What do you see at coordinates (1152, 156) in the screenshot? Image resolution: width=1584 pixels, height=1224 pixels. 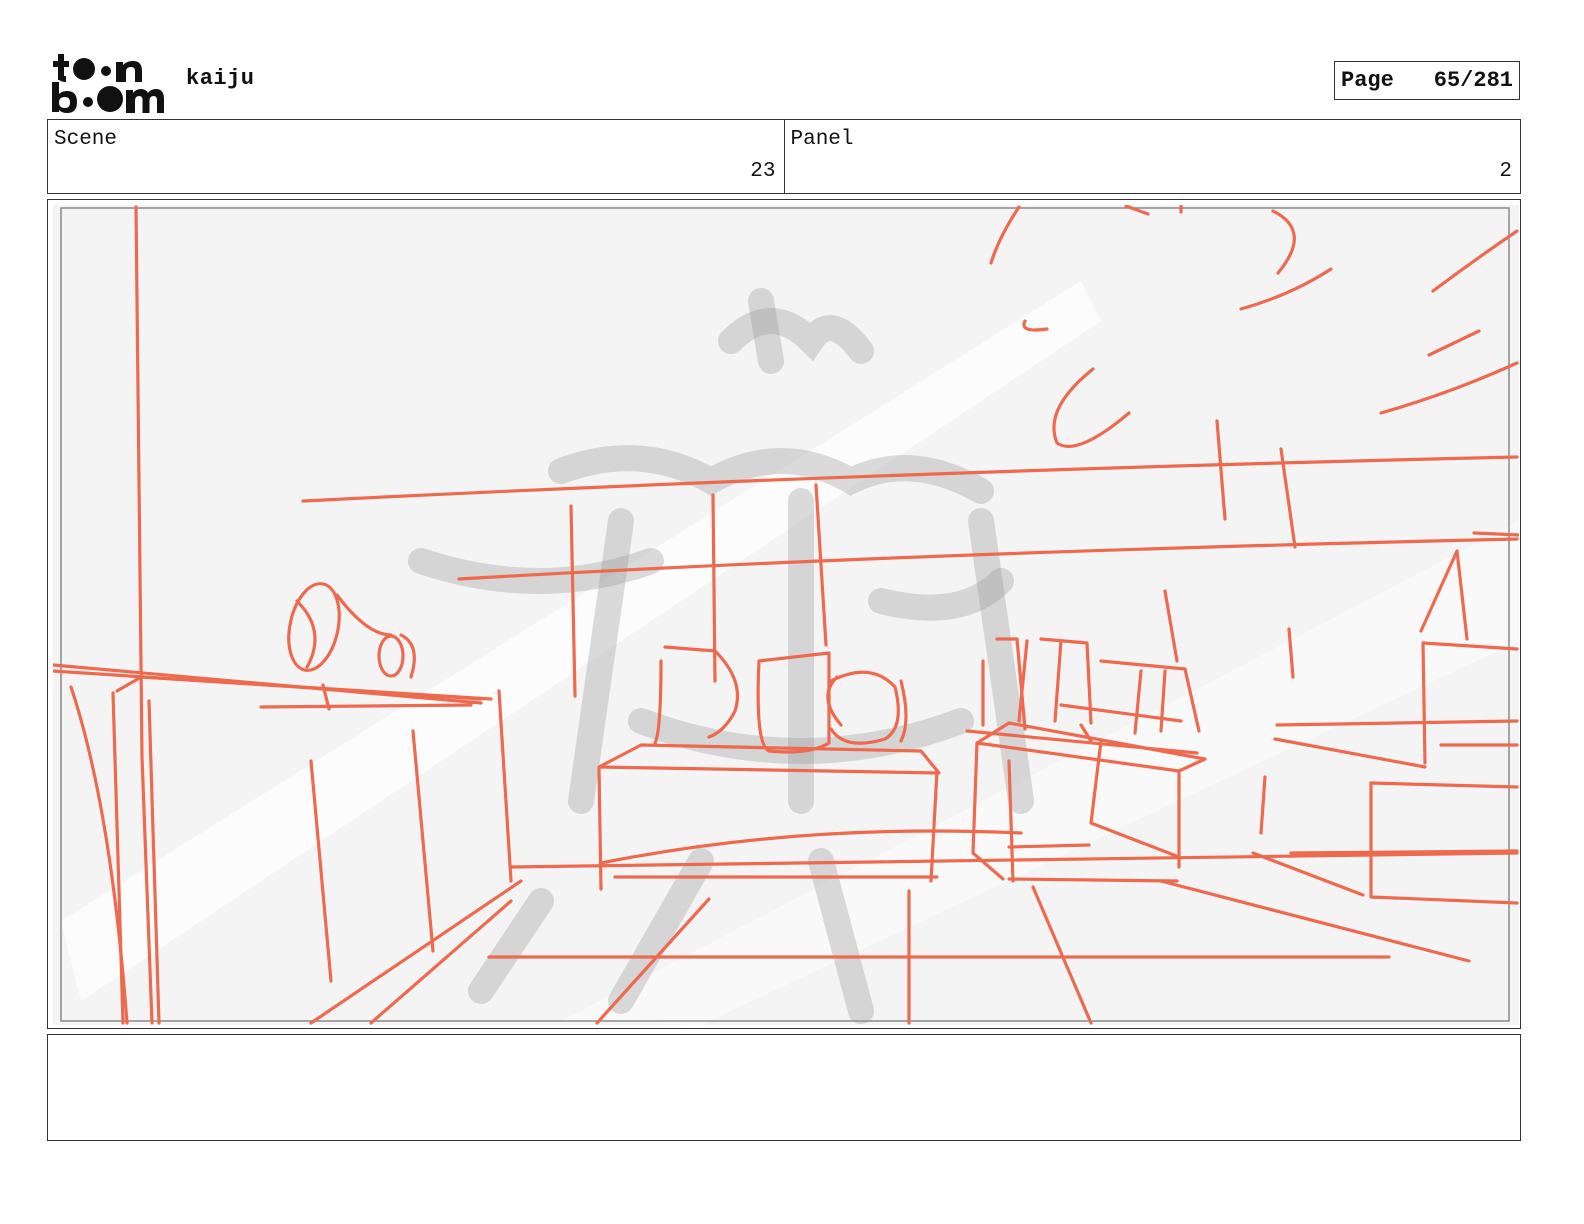 I see `panel-cell: Panel 2` at bounding box center [1152, 156].